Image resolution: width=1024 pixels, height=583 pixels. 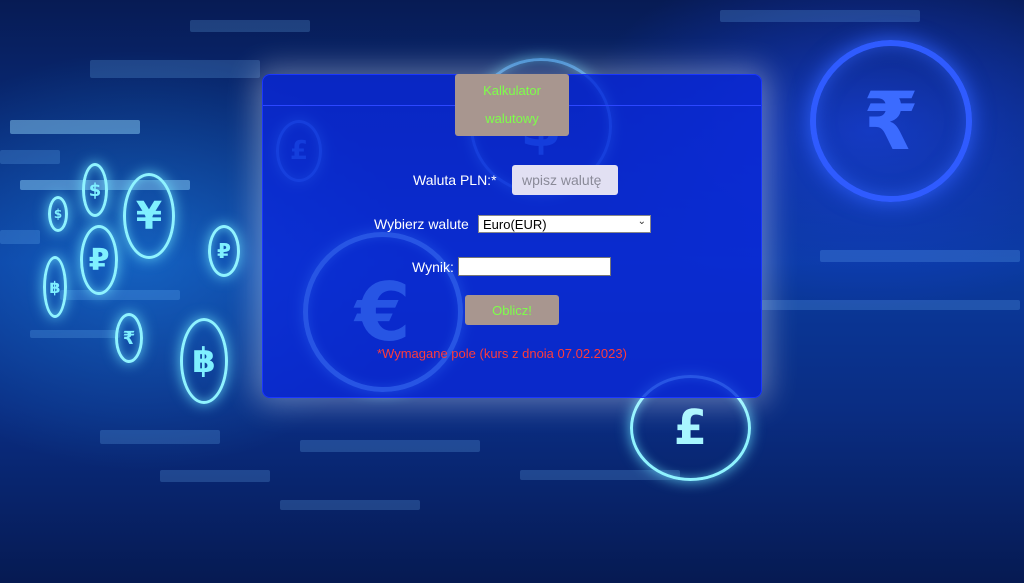 What do you see at coordinates (224, 251) in the screenshot?
I see `ruble-small-coin-icon: ₽` at bounding box center [224, 251].